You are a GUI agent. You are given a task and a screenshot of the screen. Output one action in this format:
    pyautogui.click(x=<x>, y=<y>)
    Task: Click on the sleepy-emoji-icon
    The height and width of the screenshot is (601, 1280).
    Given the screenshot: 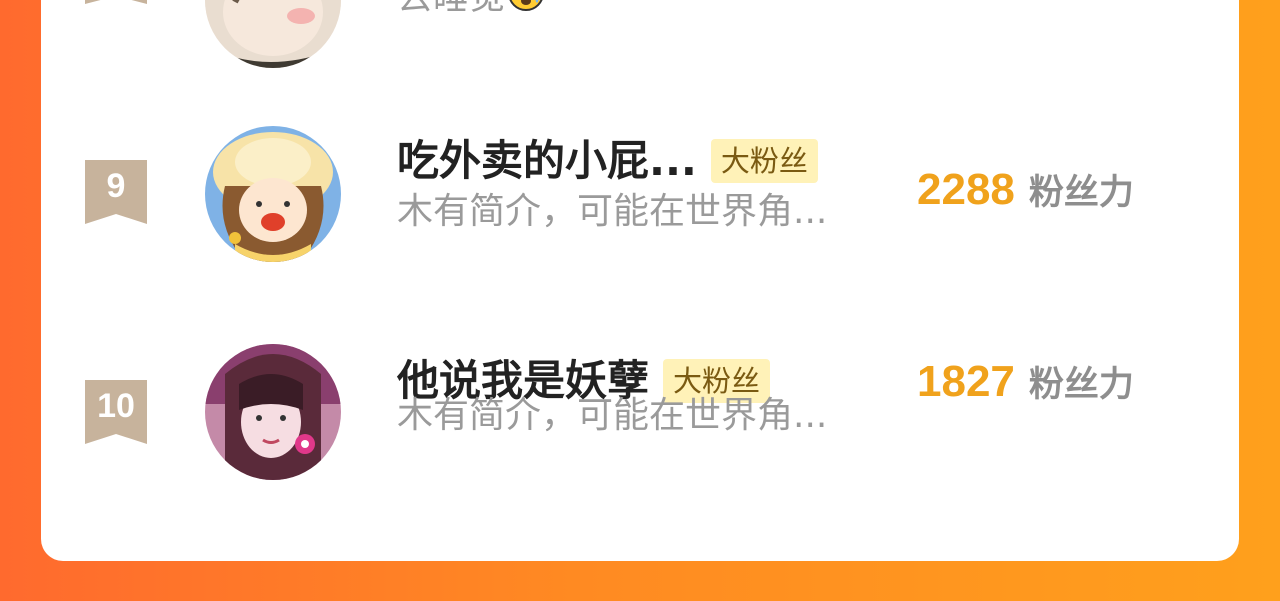 What is the action you would take?
    pyautogui.click(x=526, y=11)
    